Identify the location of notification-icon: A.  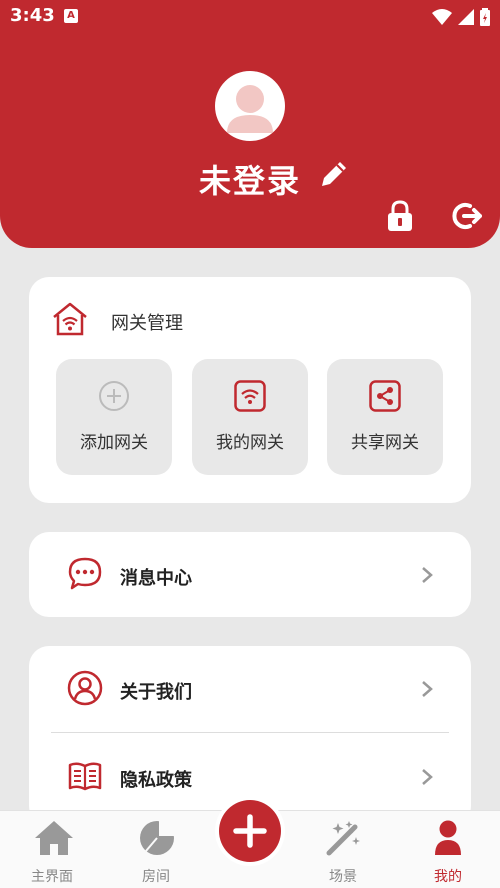
(71, 16).